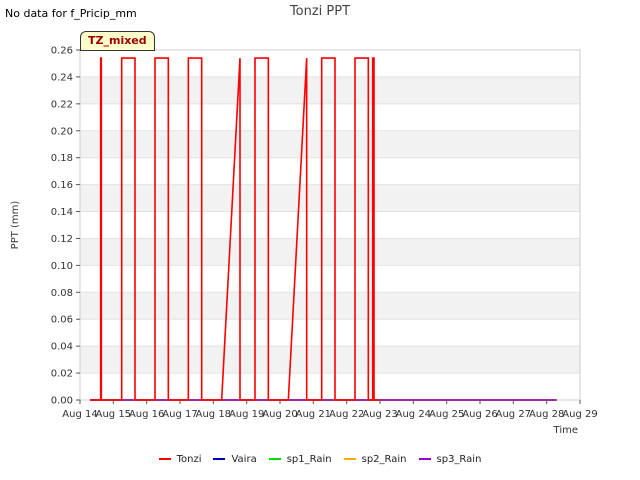 This screenshot has width=640, height=480. Describe the element at coordinates (384, 459) in the screenshot. I see `legend-label: sp2_Rain` at that location.